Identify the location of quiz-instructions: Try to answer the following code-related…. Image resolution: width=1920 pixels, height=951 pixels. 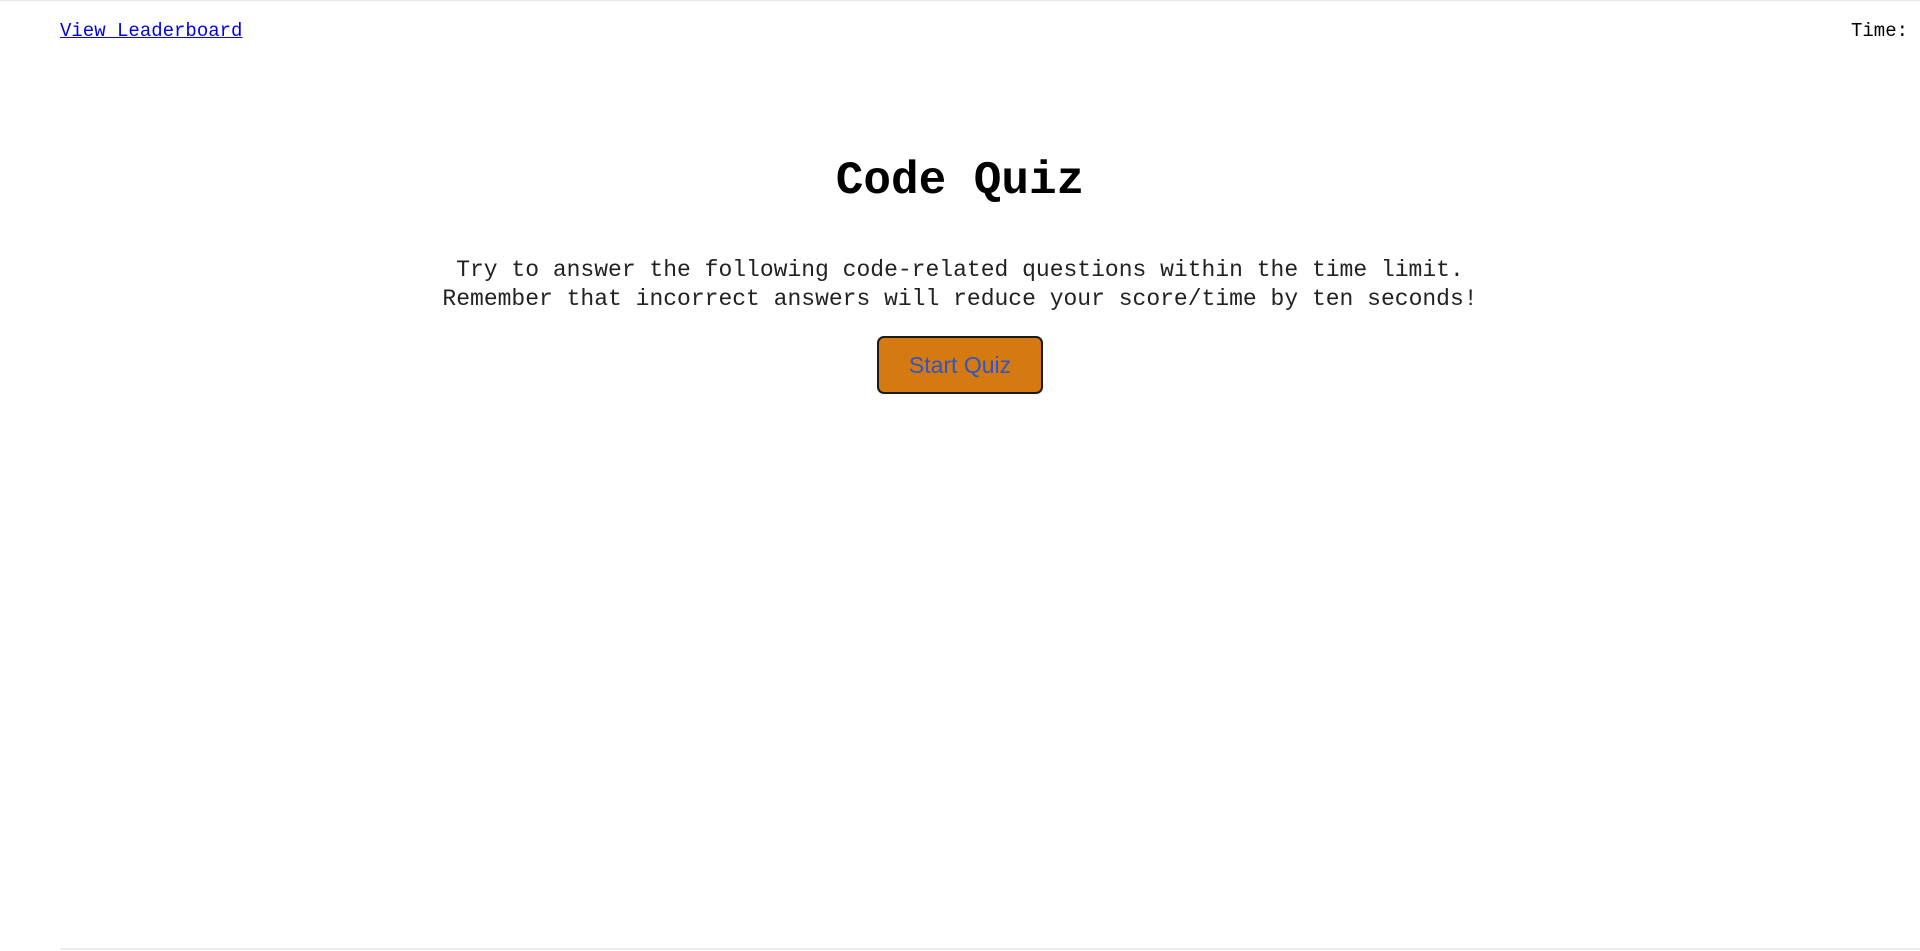
(960, 285).